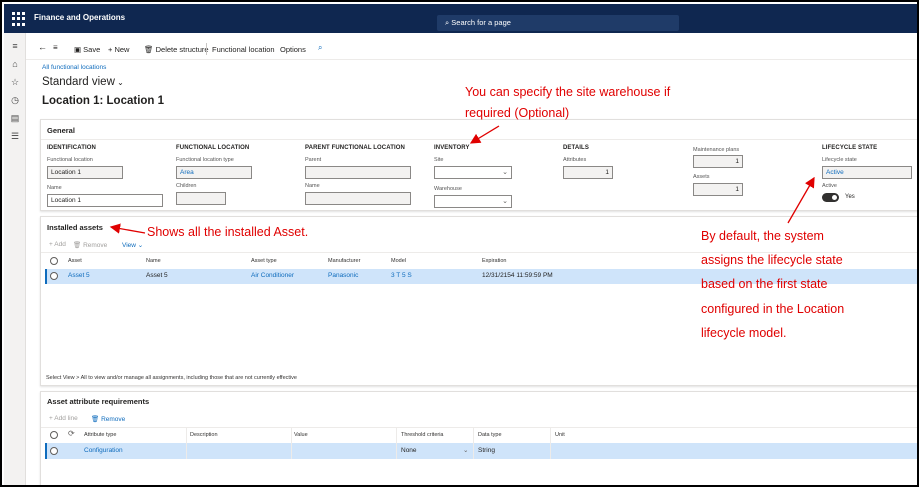 This screenshot has height=487, width=919. Describe the element at coordinates (830, 197) in the screenshot. I see `active-toggle` at that location.